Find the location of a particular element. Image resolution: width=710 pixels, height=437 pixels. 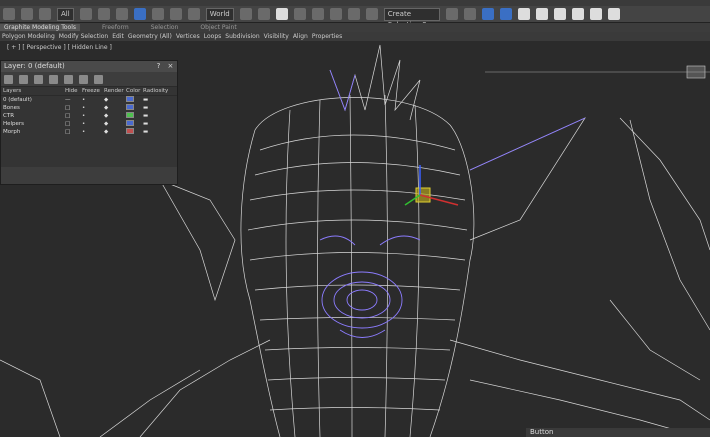

create-layer-icon is located at coordinates (8, 79).